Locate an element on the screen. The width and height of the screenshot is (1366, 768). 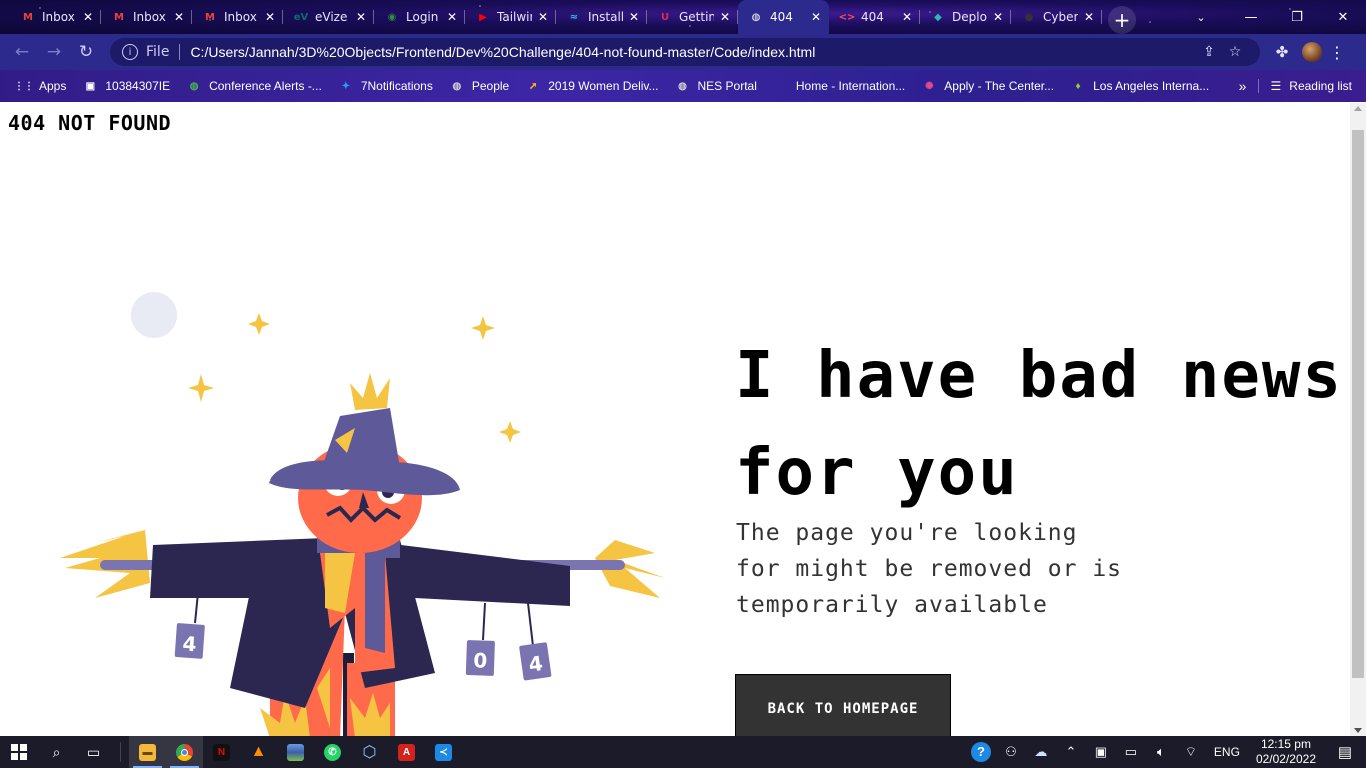
browser-tab: ● Cyber ✕ is located at coordinates (1056, 17).